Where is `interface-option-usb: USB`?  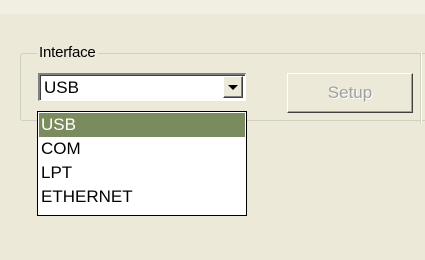 interface-option-usb: USB is located at coordinates (142, 125).